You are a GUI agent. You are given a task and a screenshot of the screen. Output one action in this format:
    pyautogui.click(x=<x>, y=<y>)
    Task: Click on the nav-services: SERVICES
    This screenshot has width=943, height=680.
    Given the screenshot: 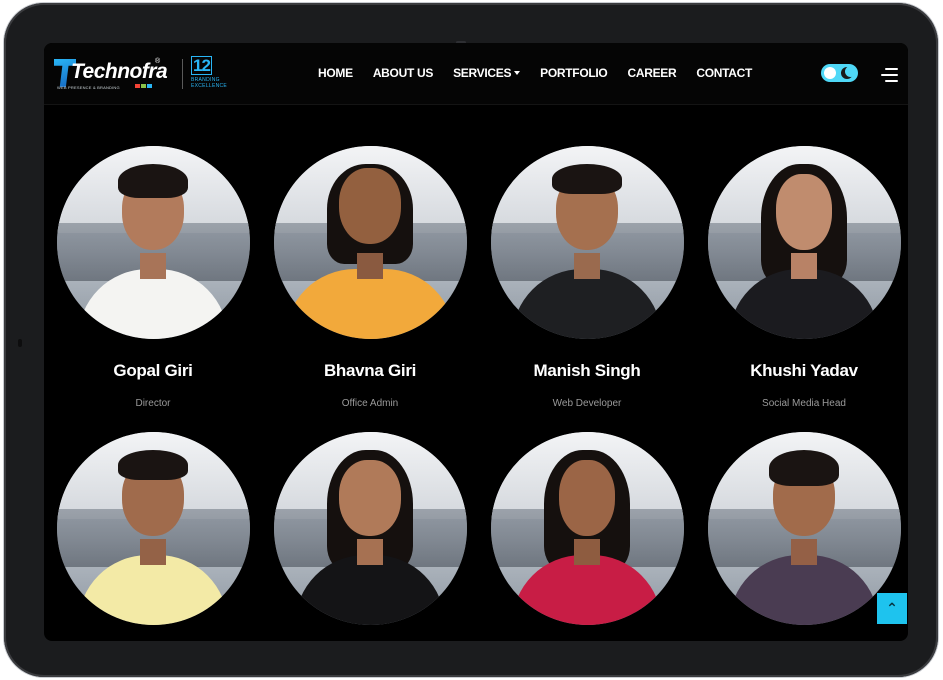 What is the action you would take?
    pyautogui.click(x=487, y=73)
    